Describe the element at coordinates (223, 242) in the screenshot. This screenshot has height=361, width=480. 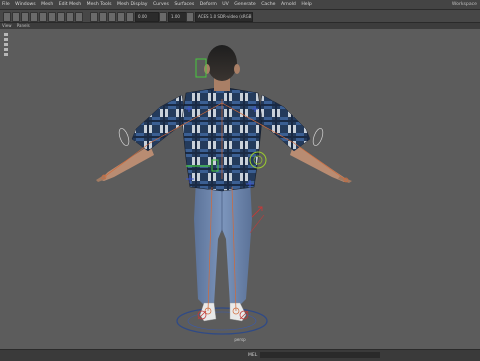
I see `jeans` at that location.